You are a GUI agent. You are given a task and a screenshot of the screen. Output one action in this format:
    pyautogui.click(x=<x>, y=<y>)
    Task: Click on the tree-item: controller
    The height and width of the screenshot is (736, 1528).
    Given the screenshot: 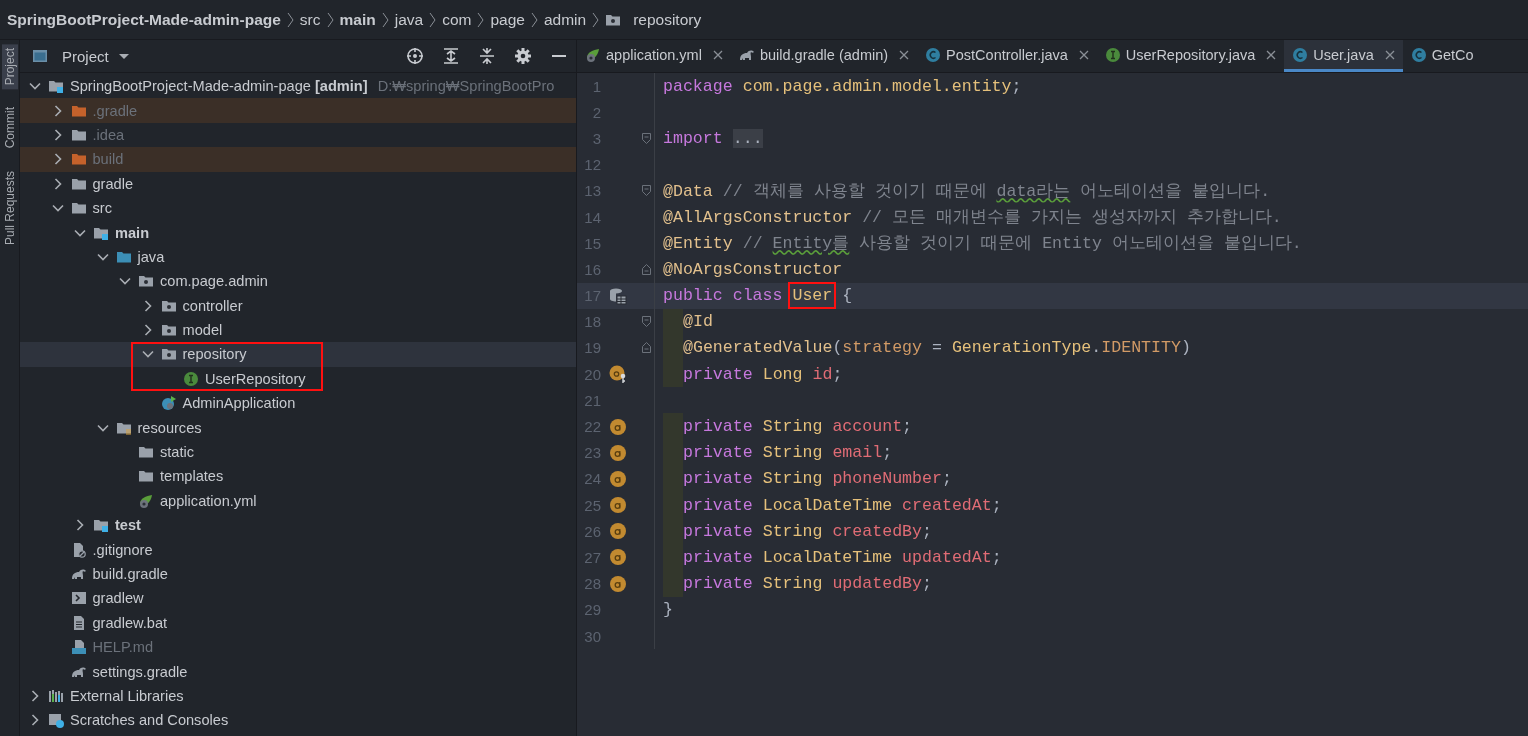 What is the action you would take?
    pyautogui.click(x=212, y=305)
    